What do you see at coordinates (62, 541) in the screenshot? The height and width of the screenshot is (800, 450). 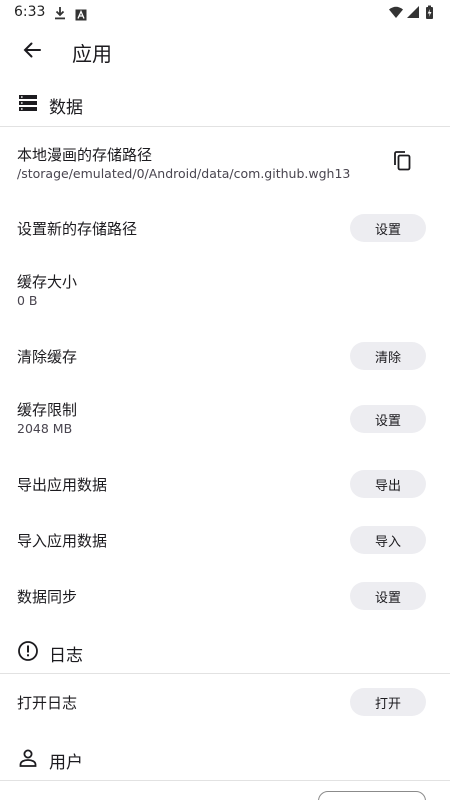 I see `setting-title: 导入应用数据` at bounding box center [62, 541].